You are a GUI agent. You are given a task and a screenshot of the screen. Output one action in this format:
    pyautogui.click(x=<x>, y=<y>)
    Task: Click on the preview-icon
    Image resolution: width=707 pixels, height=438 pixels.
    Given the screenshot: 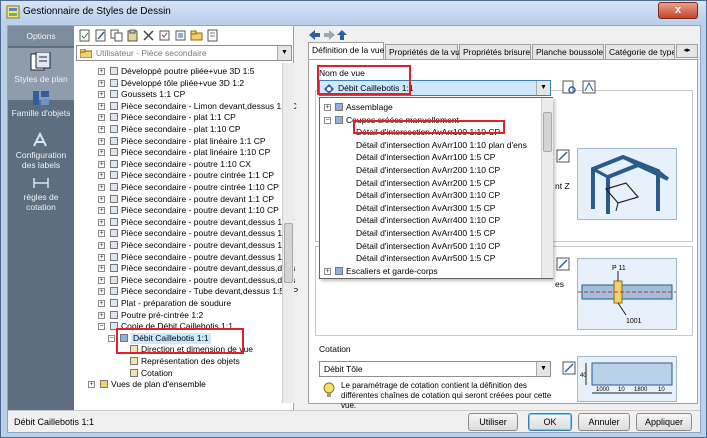 What is the action you would take?
    pyautogui.click(x=569, y=87)
    